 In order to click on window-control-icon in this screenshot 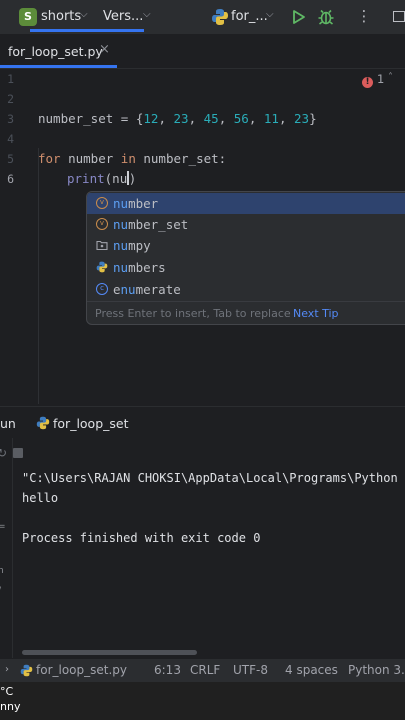, I will do `click(399, 16)`.